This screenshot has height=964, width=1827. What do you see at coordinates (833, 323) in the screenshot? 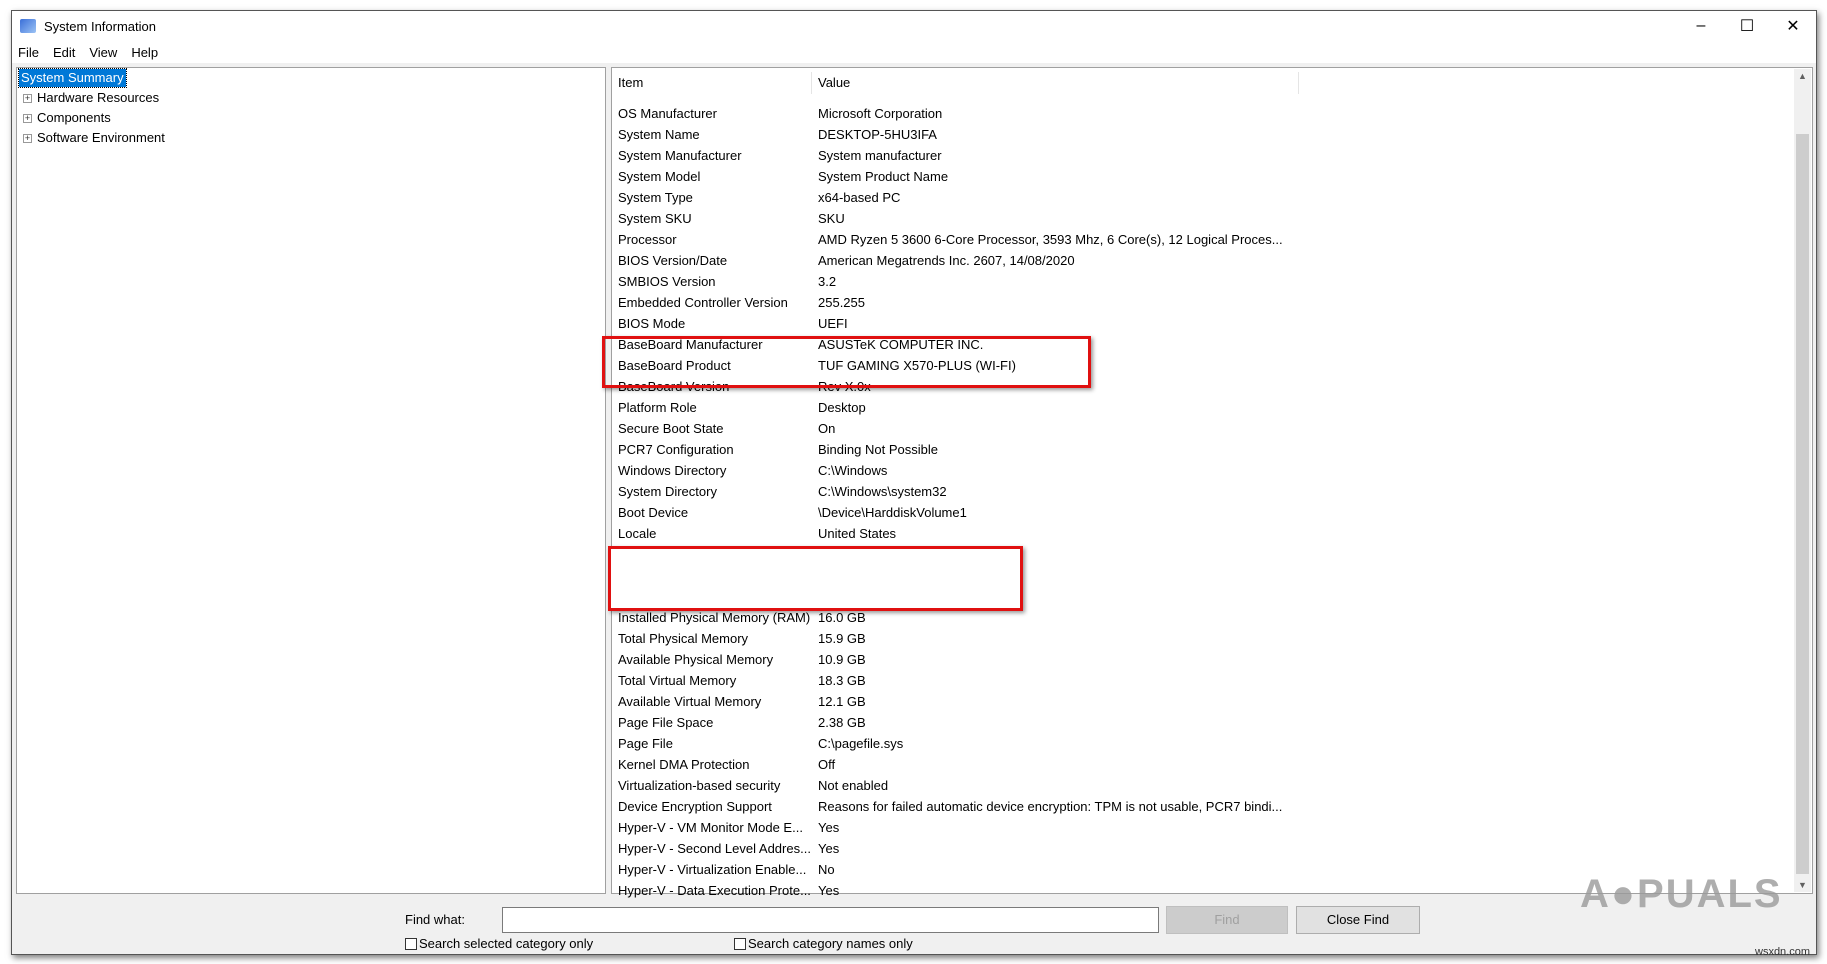
I see `value-cell: UEFI` at bounding box center [833, 323].